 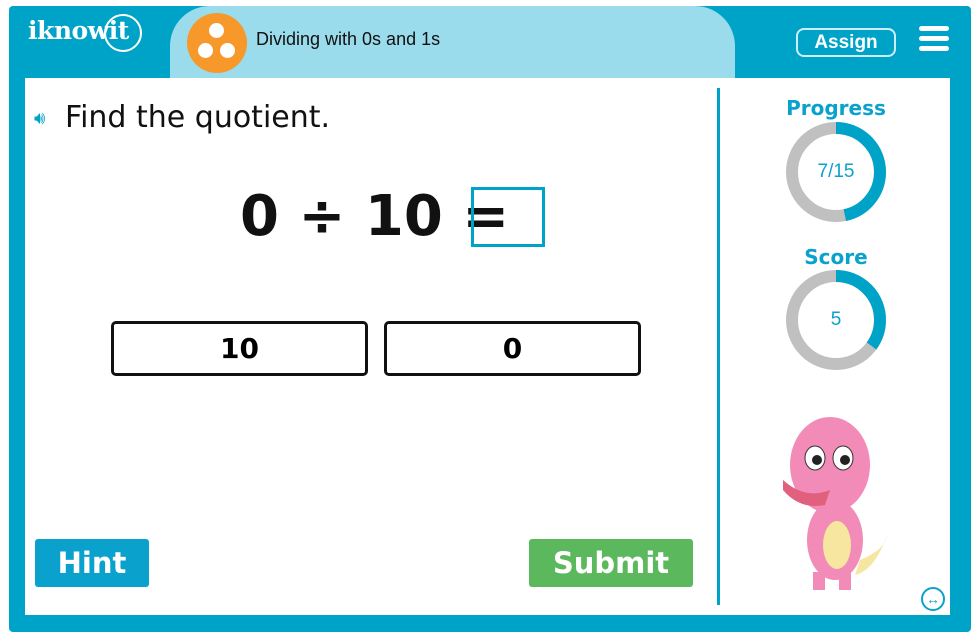 I want to click on progress-text: 7/15, so click(x=836, y=171).